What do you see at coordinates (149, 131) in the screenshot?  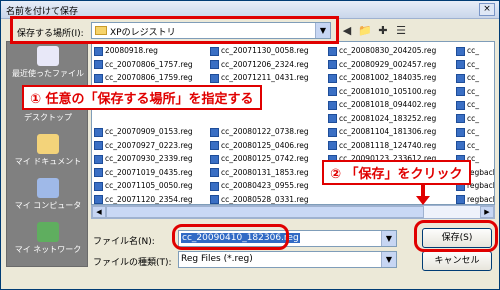 I see `file-name: cc_20070909_0153.reg` at bounding box center [149, 131].